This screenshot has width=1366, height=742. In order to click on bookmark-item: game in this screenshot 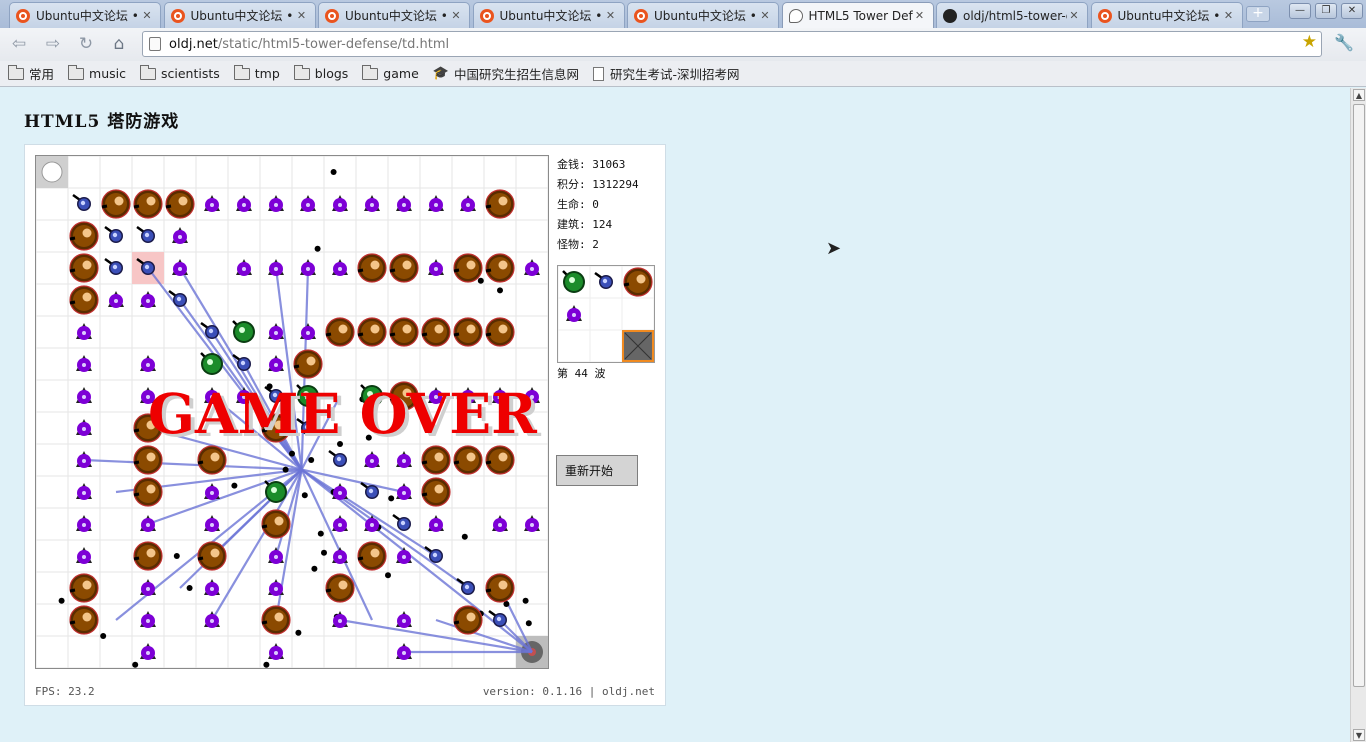, I will do `click(390, 72)`.